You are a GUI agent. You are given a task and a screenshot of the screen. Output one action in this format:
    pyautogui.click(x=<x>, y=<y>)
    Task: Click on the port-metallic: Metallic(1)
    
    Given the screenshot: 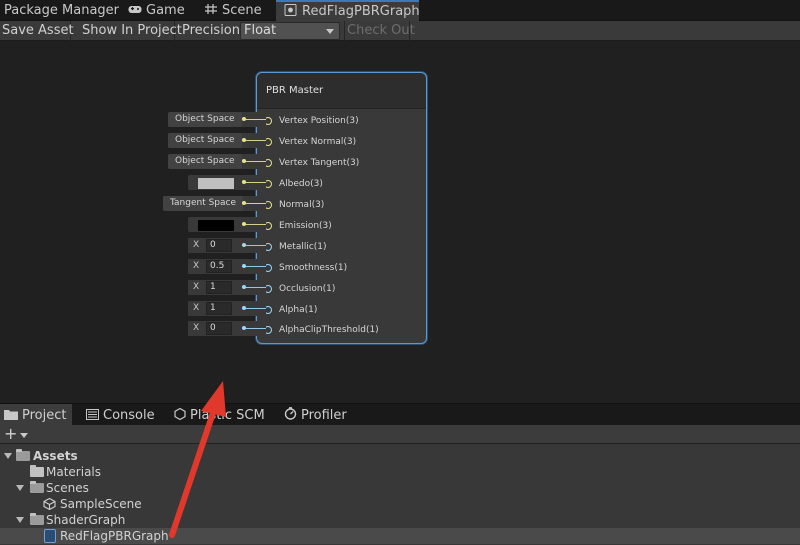 What is the action you would take?
    pyautogui.click(x=295, y=247)
    